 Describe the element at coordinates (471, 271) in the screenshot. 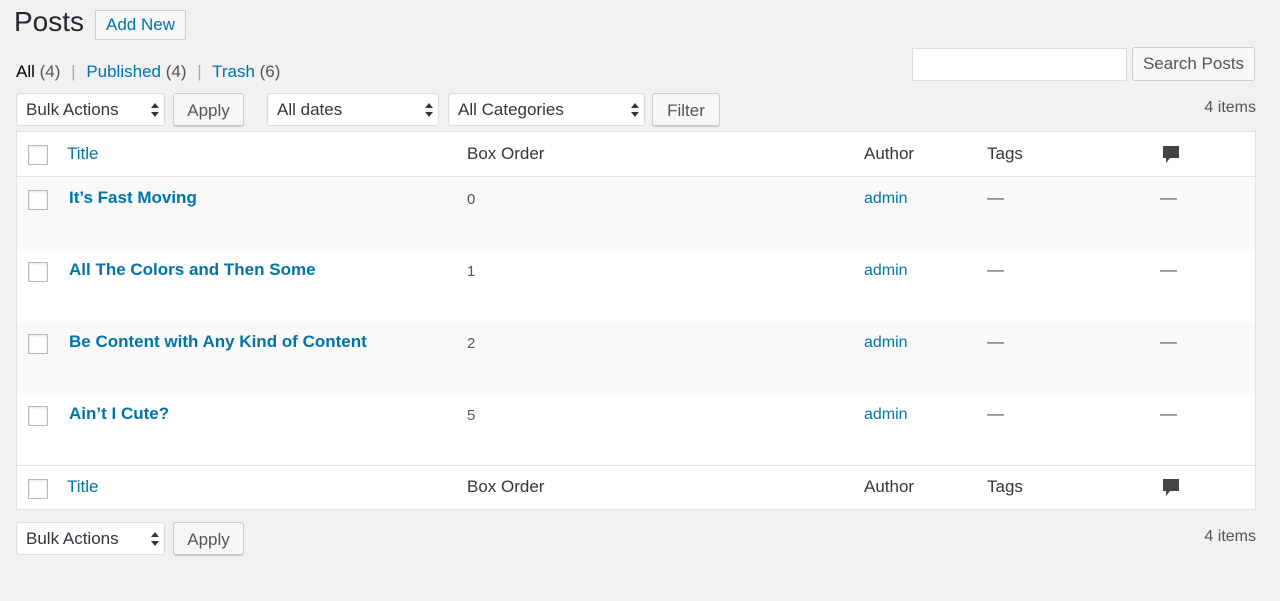

I see `box-order-value: 1` at that location.